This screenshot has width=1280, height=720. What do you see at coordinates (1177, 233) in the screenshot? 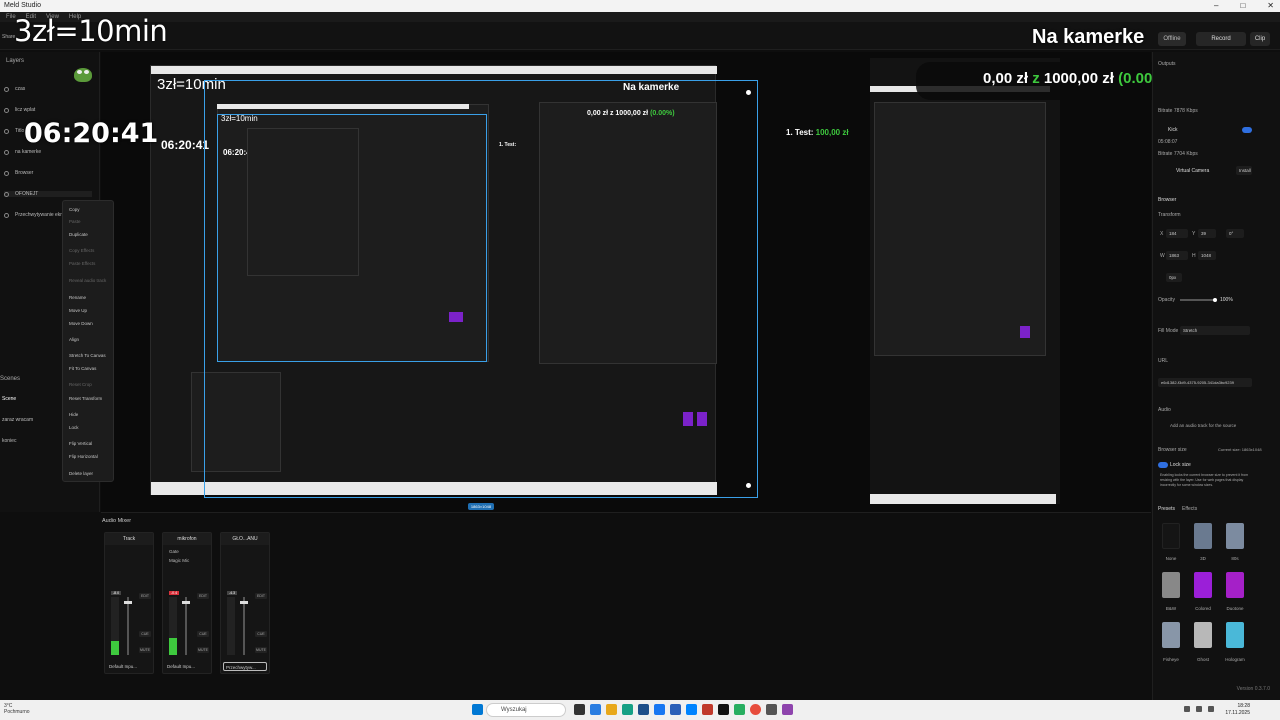
I see `x-input: 184` at bounding box center [1177, 233].